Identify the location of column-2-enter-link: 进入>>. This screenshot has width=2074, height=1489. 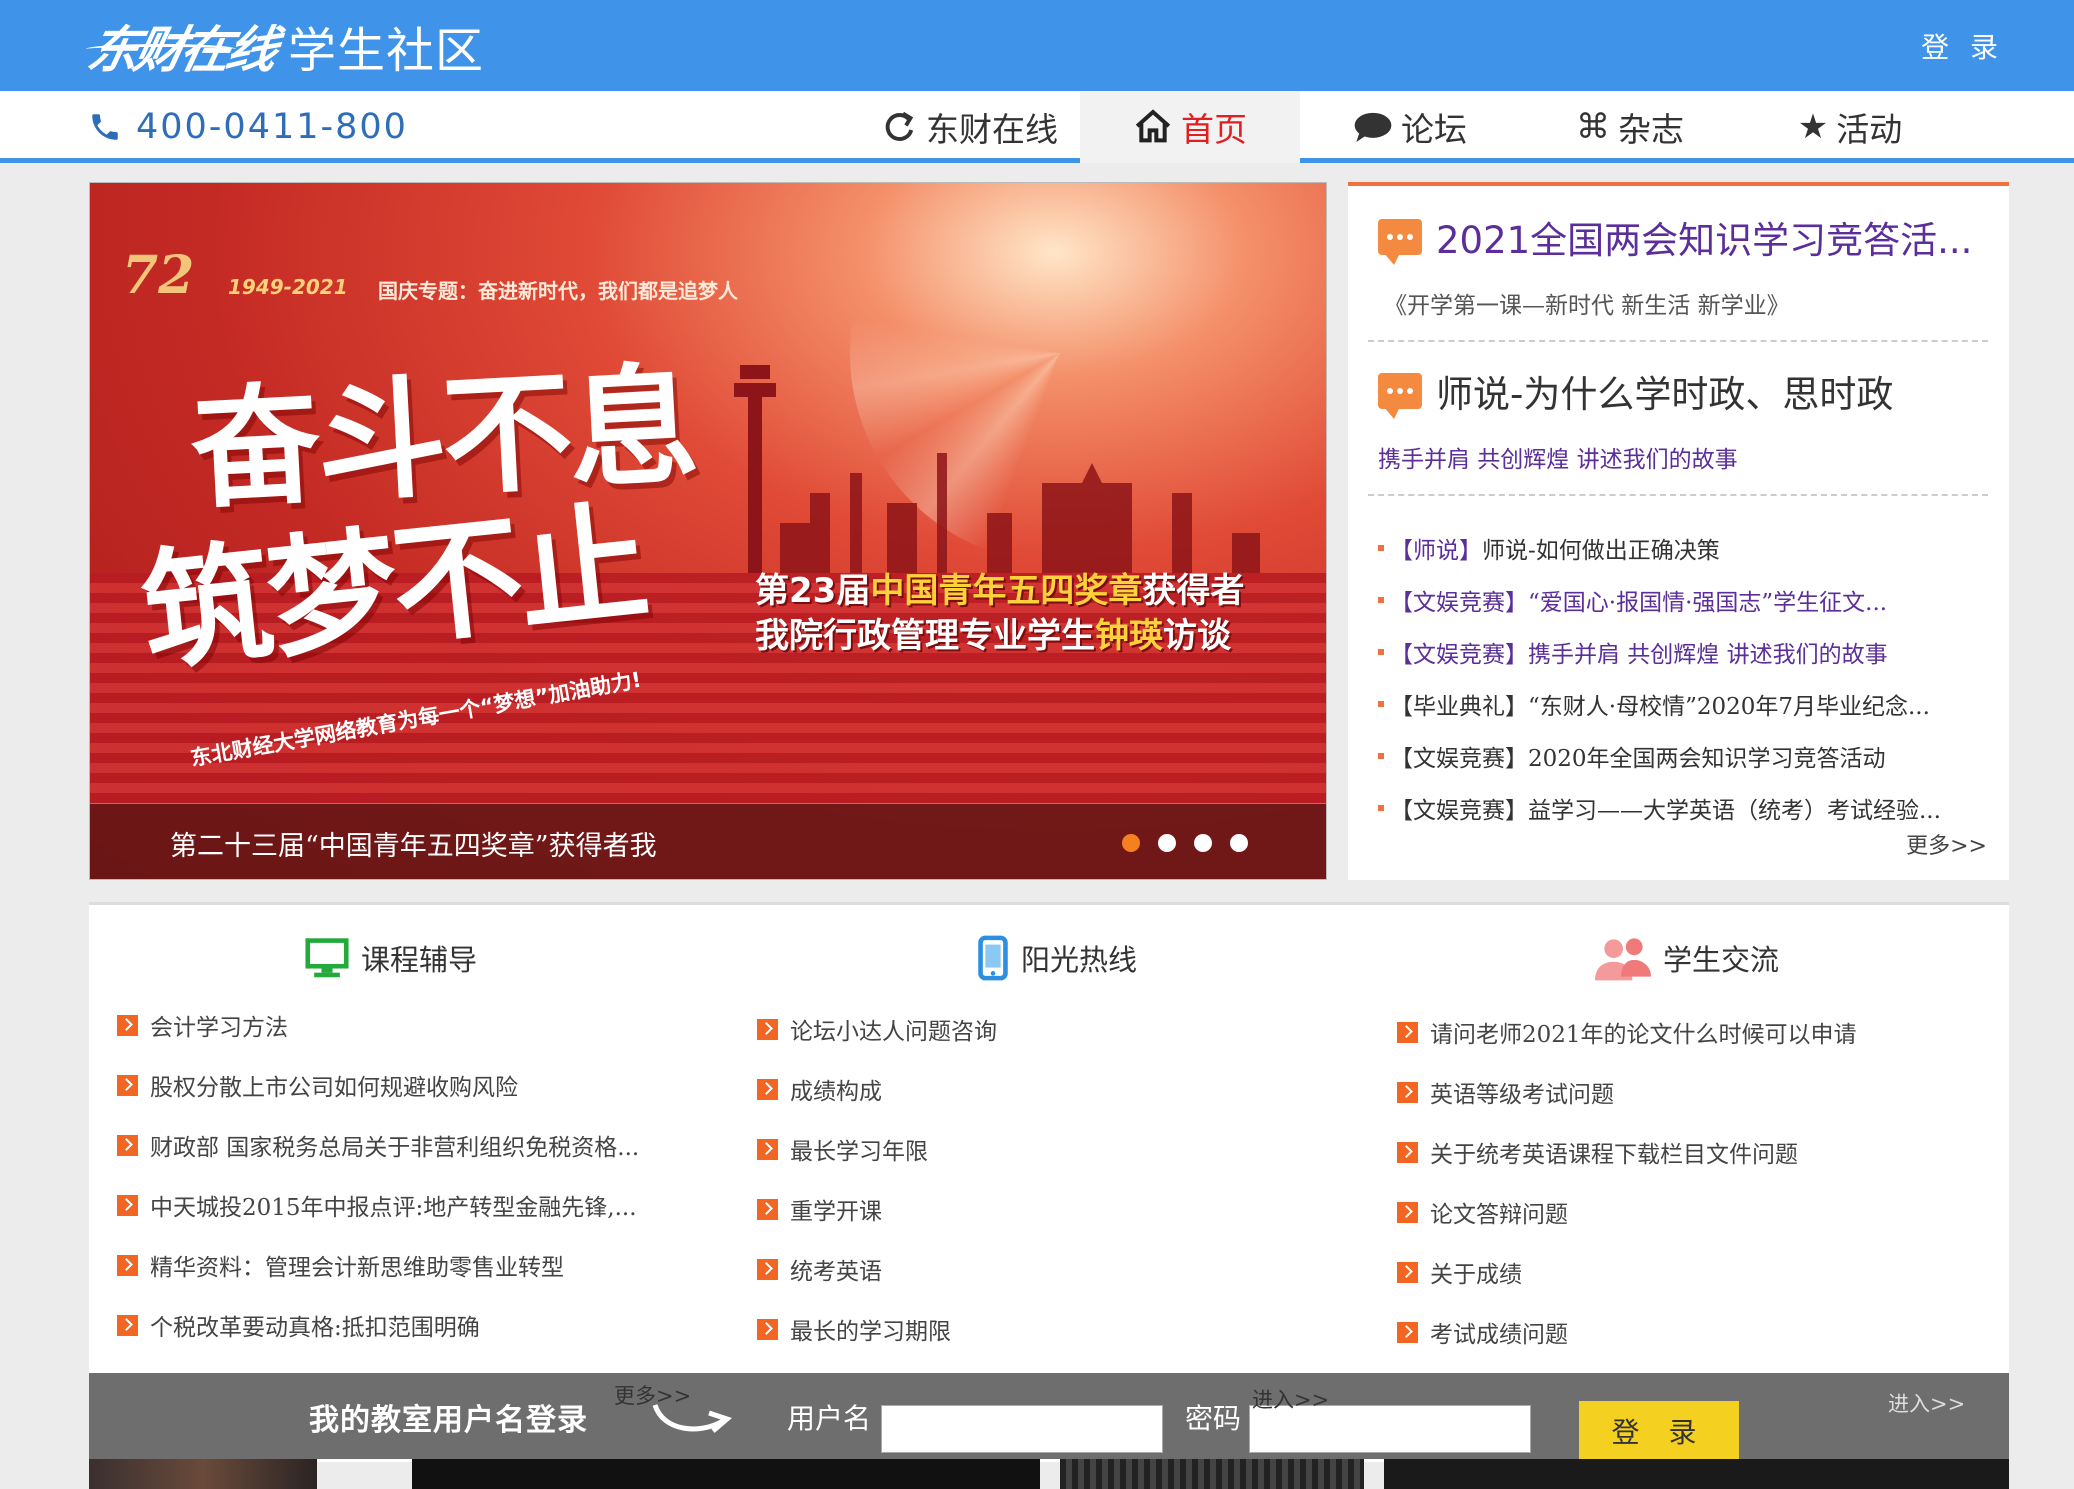
(1290, 1399).